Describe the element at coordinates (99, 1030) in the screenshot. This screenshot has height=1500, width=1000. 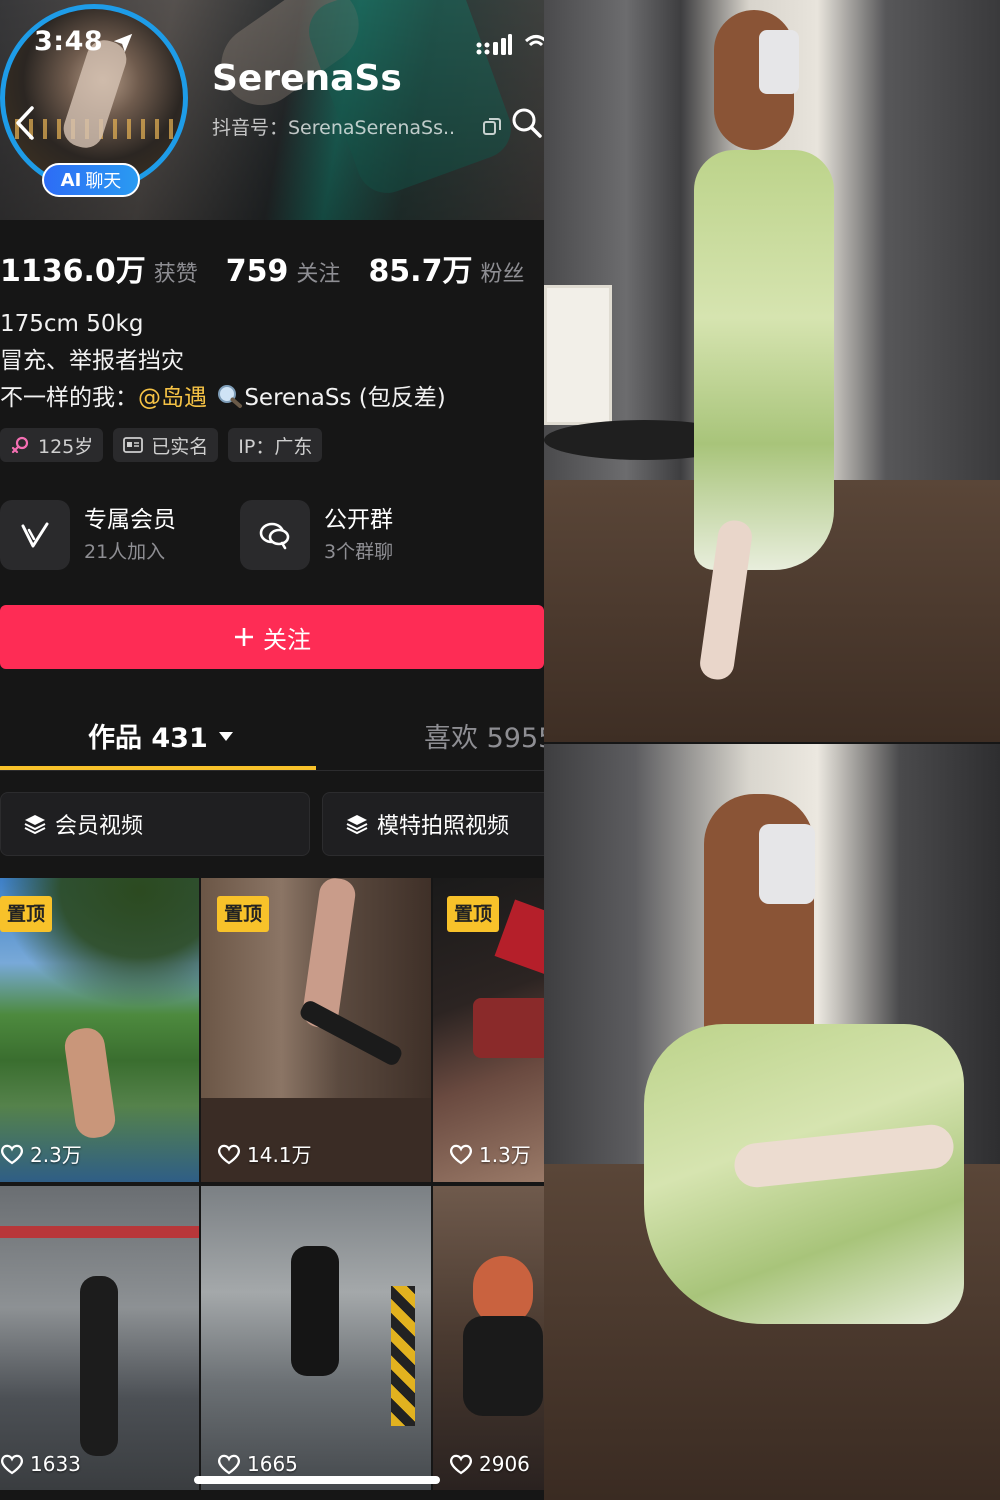
I see `video-thumb-1: 置顶 2.3万` at that location.